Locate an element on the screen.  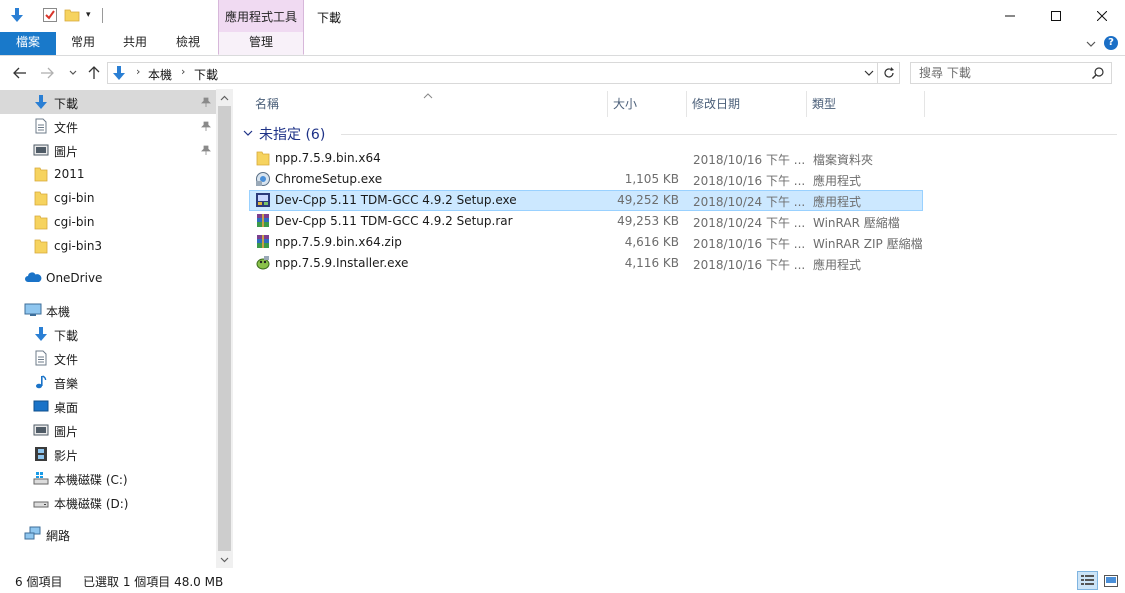
file-name: npp.7.5.9.Installer.exe is located at coordinates (342, 263).